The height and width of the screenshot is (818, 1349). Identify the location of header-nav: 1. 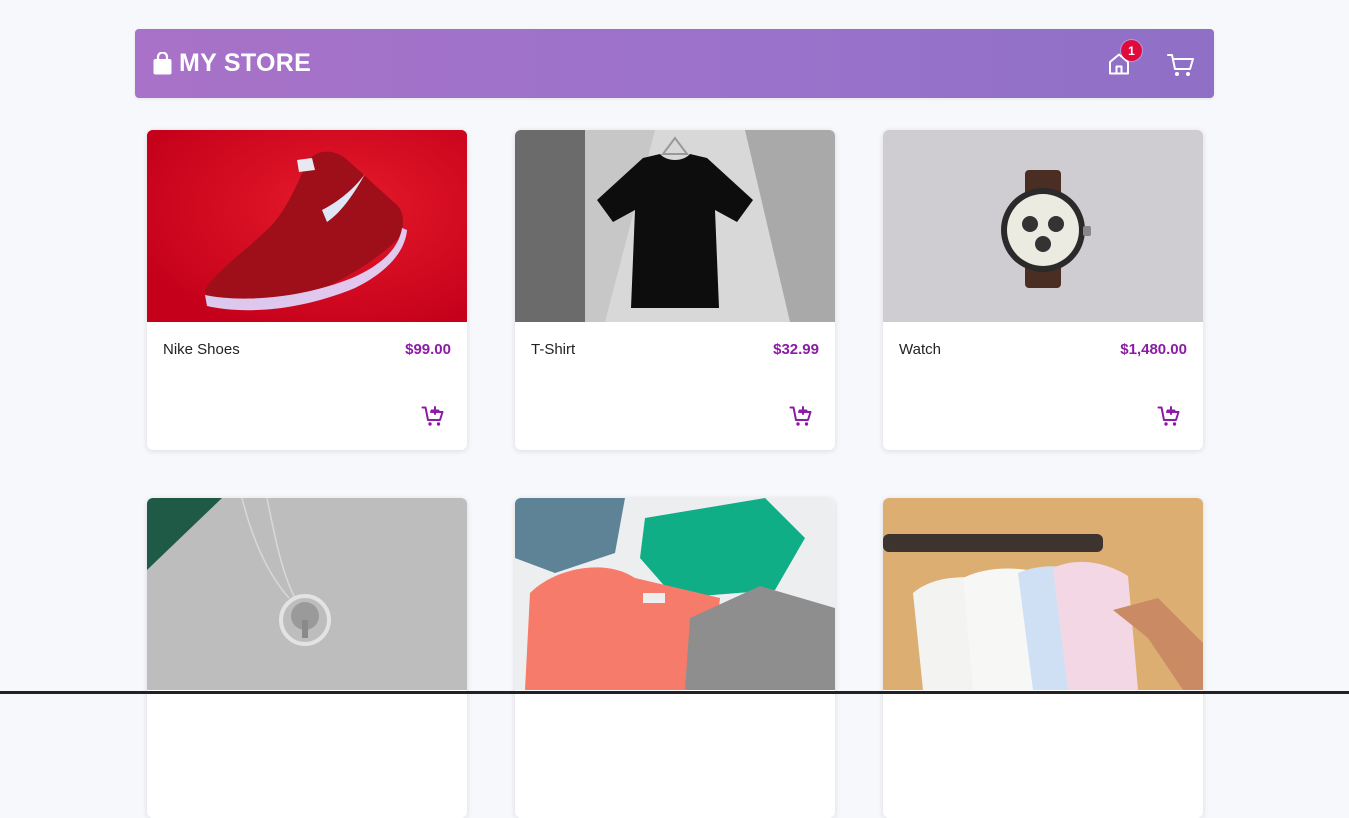
(1144, 63).